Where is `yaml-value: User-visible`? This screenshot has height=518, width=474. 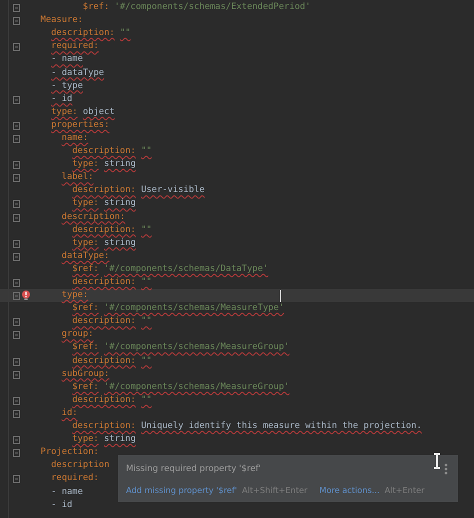 yaml-value: User-visible is located at coordinates (173, 190).